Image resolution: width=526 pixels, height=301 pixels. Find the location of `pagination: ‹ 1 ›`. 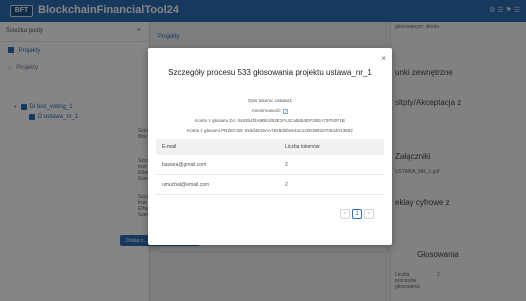

pagination: ‹ 1 › is located at coordinates (357, 214).